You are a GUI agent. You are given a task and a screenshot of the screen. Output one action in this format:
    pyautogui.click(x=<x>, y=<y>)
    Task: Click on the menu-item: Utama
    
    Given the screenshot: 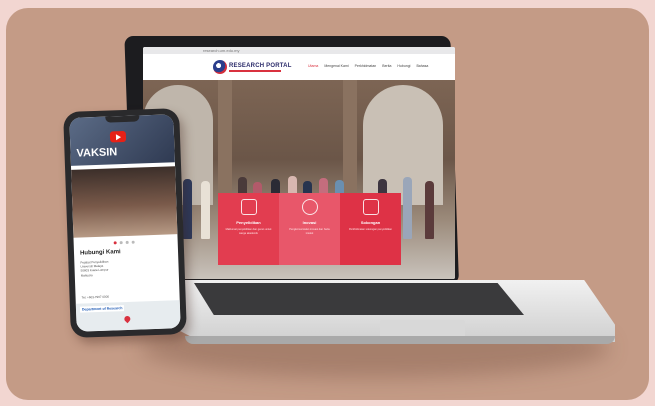 What is the action you would take?
    pyautogui.click(x=313, y=66)
    